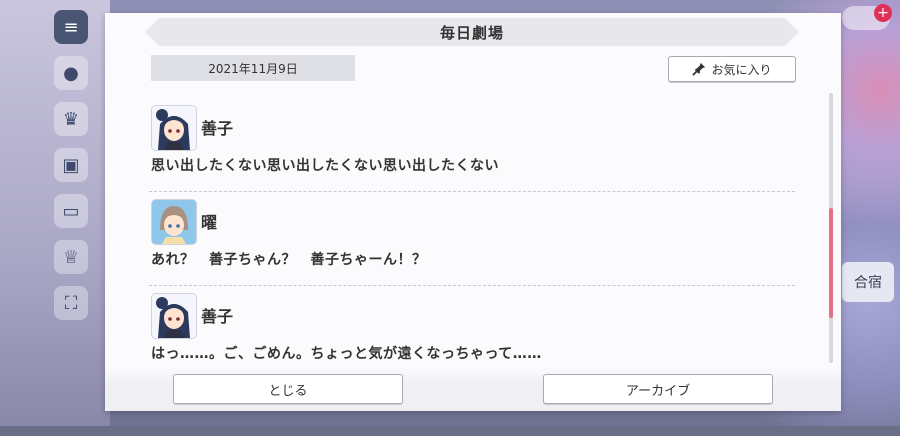 The image size is (900, 436). I want to click on gift-icon: ▣, so click(71, 165).